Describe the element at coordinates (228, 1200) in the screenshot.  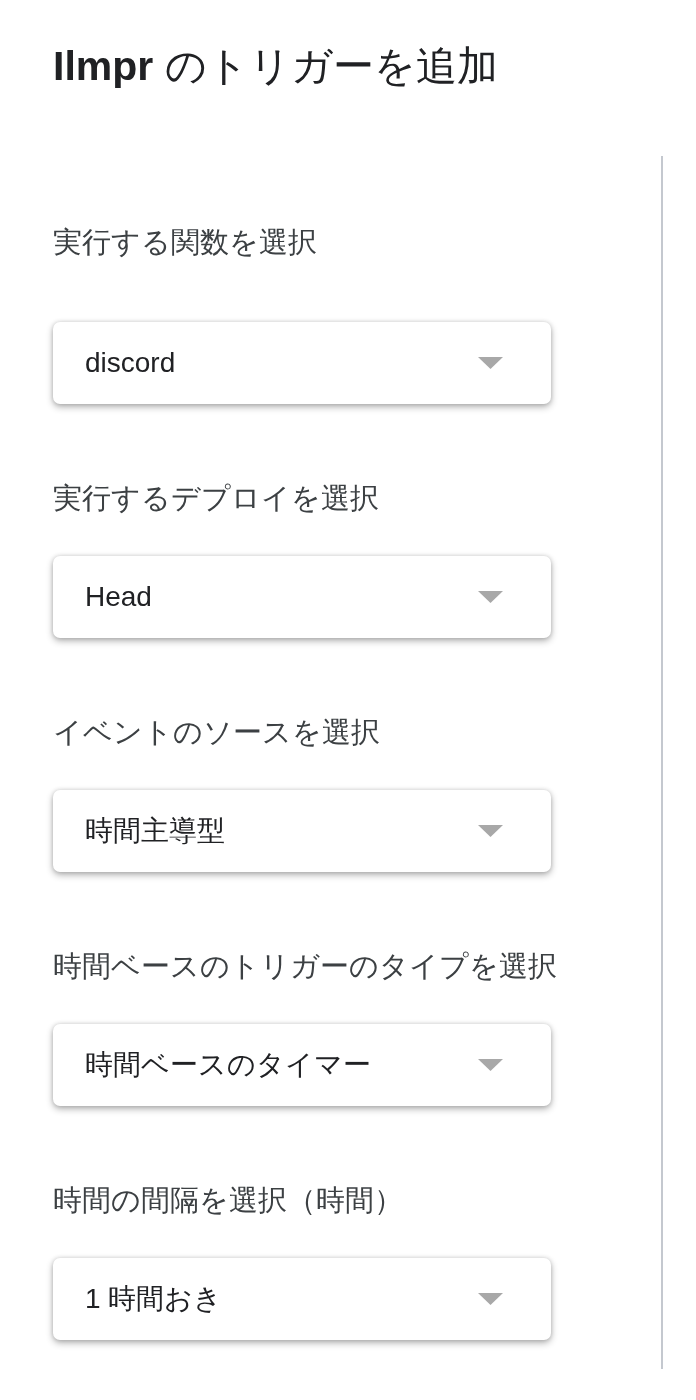
I see `field-label: 時間の間隔を選択（時間）` at that location.